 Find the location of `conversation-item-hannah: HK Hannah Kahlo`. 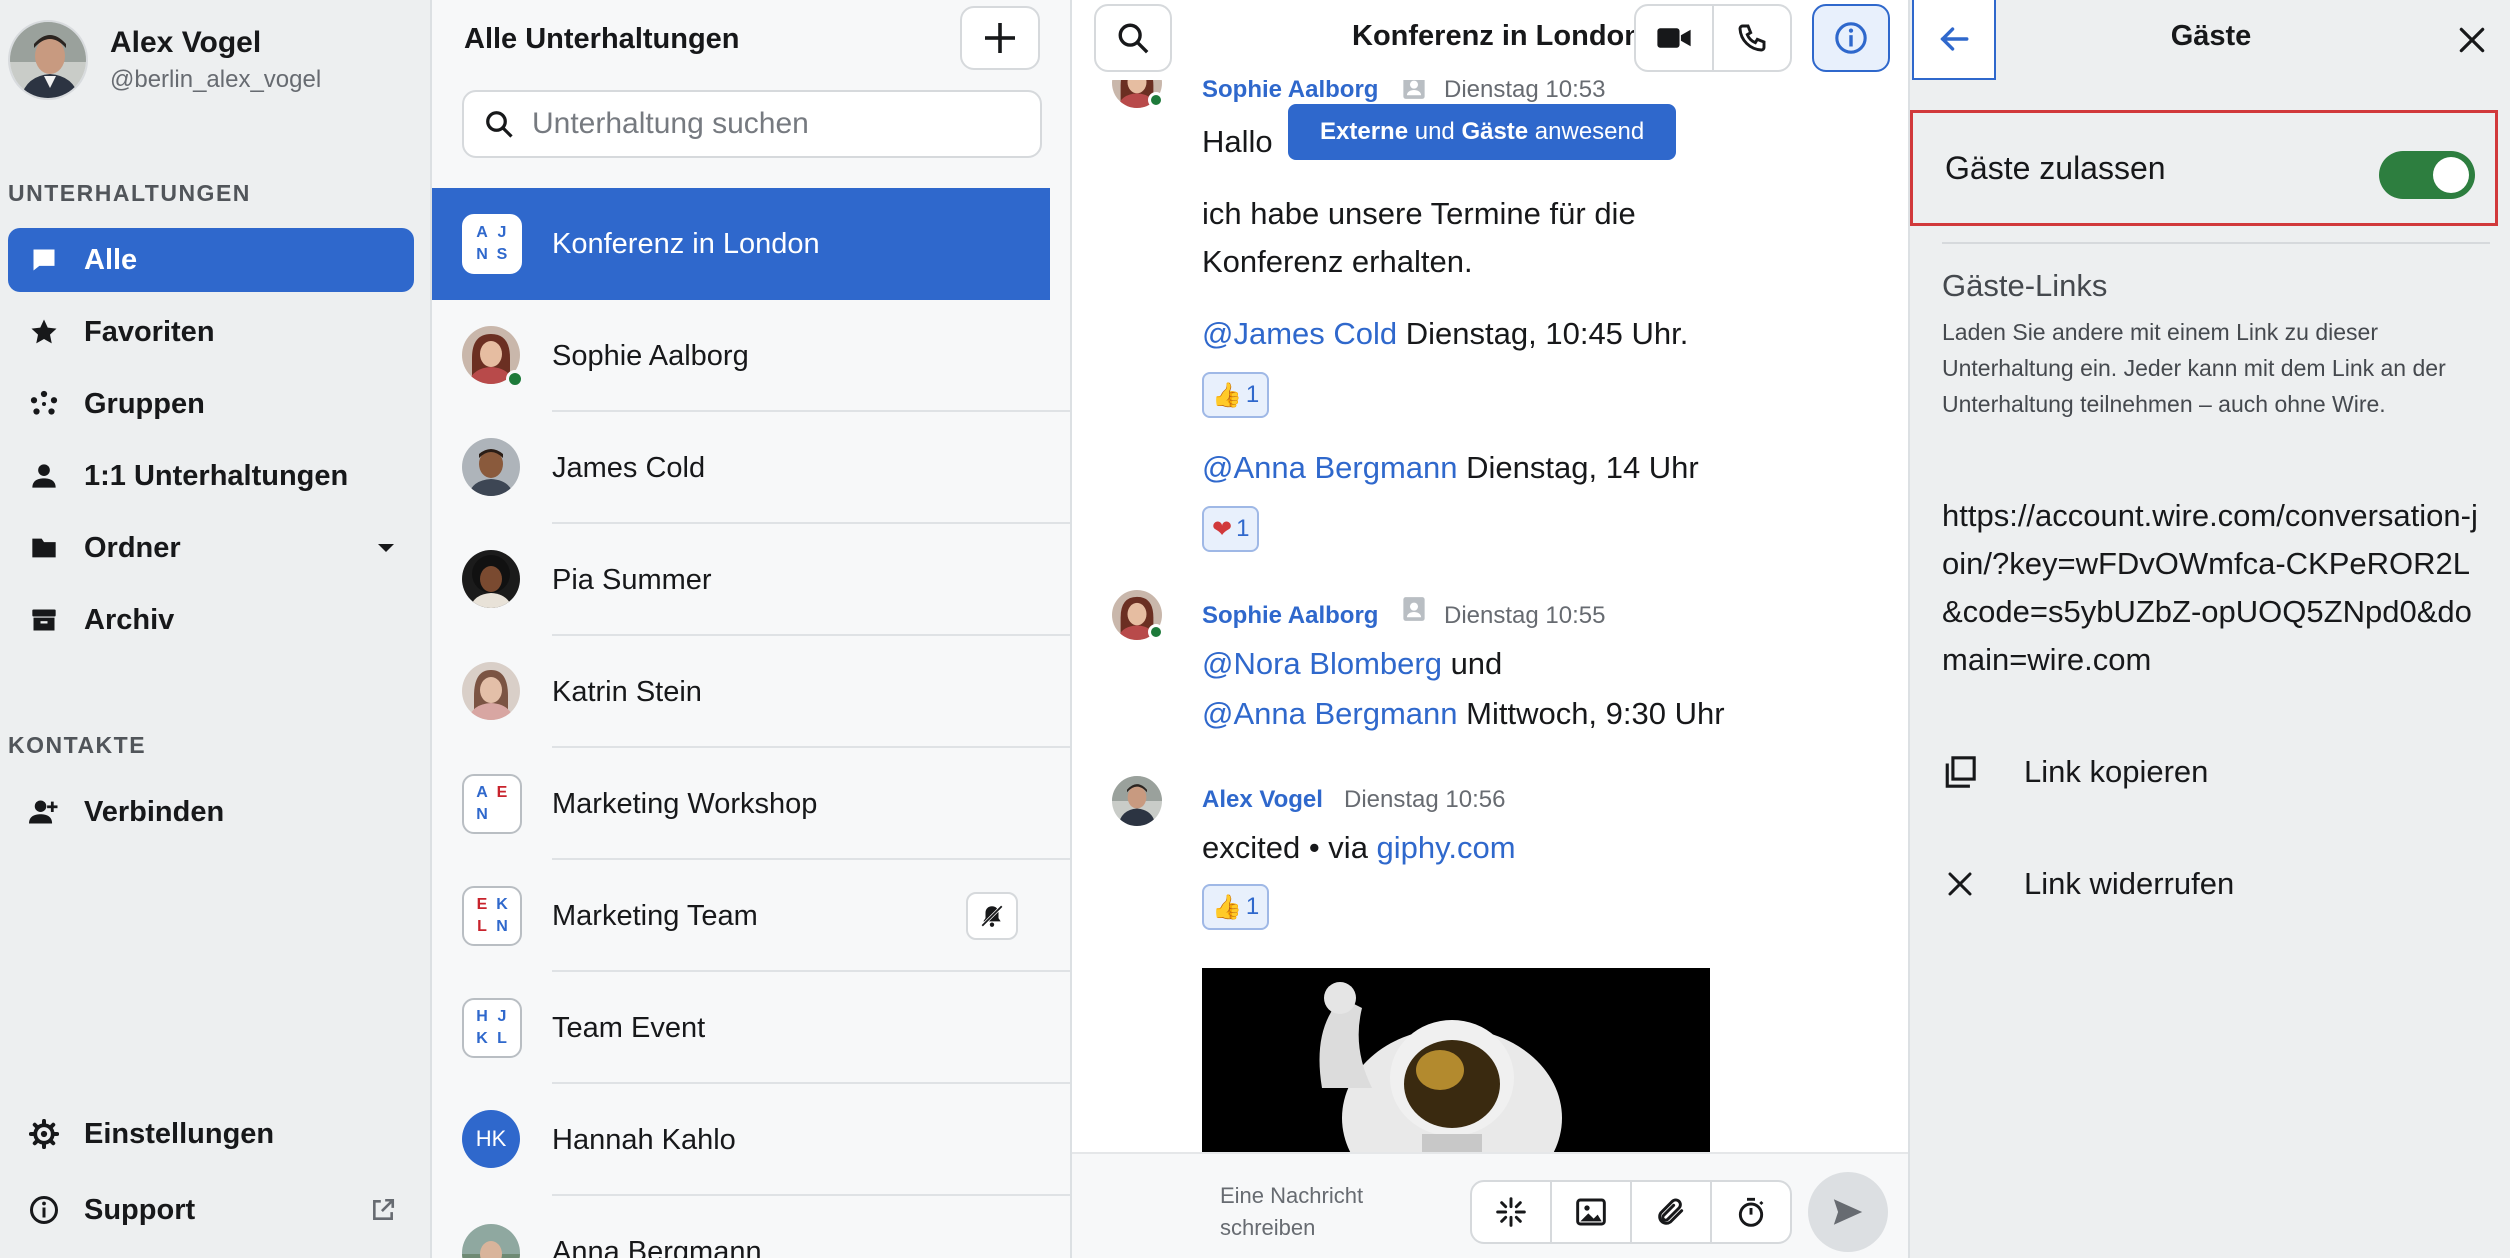

conversation-item-hannah: HK Hannah Kahlo is located at coordinates (751, 1140).